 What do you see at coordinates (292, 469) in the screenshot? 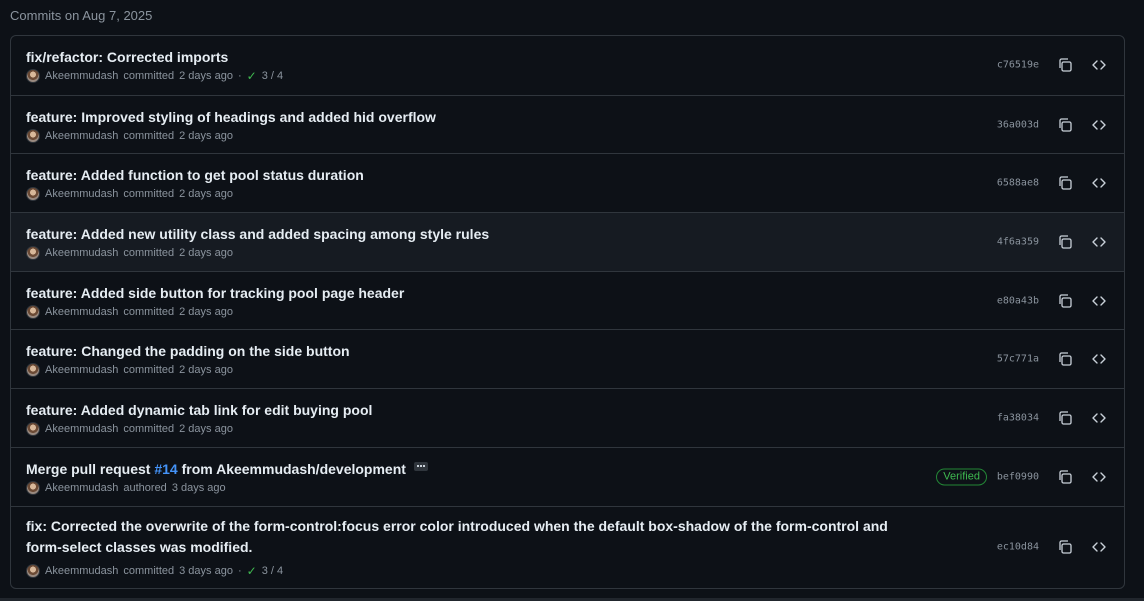
I see `commit-title-link: from Akeemmudash/development` at bounding box center [292, 469].